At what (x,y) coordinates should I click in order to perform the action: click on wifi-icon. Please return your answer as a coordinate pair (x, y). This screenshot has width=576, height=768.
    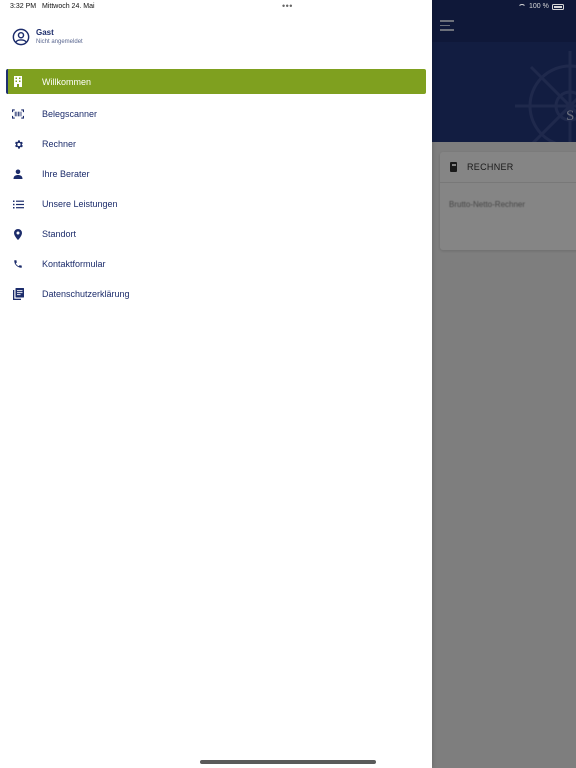
    Looking at the image, I should click on (522, 6).